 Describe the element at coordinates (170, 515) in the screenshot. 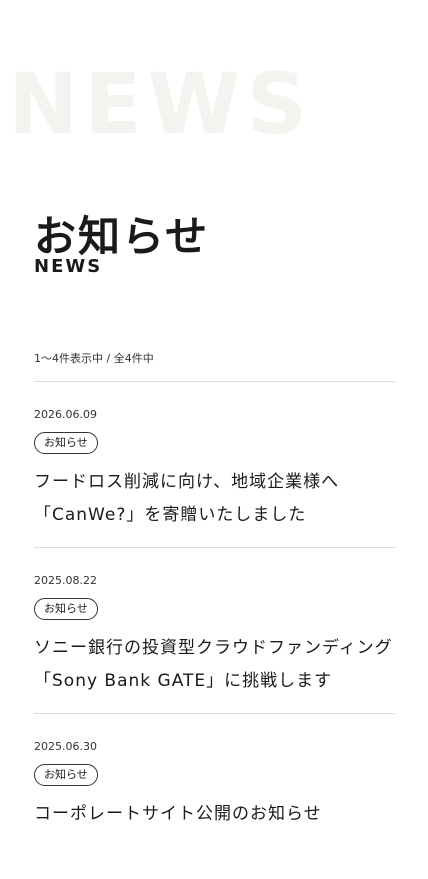

I see `news-title-line: 「CanWe?」を寄贈いたしました` at that location.